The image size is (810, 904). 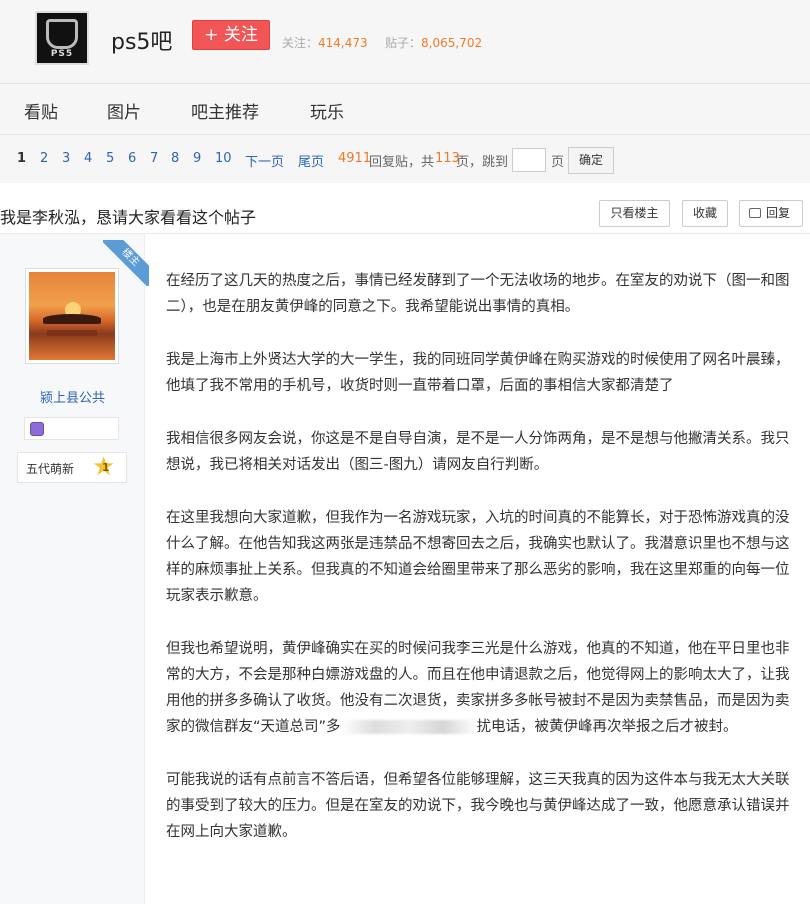 What do you see at coordinates (62, 54) in the screenshot?
I see `logo-text: PS5` at bounding box center [62, 54].